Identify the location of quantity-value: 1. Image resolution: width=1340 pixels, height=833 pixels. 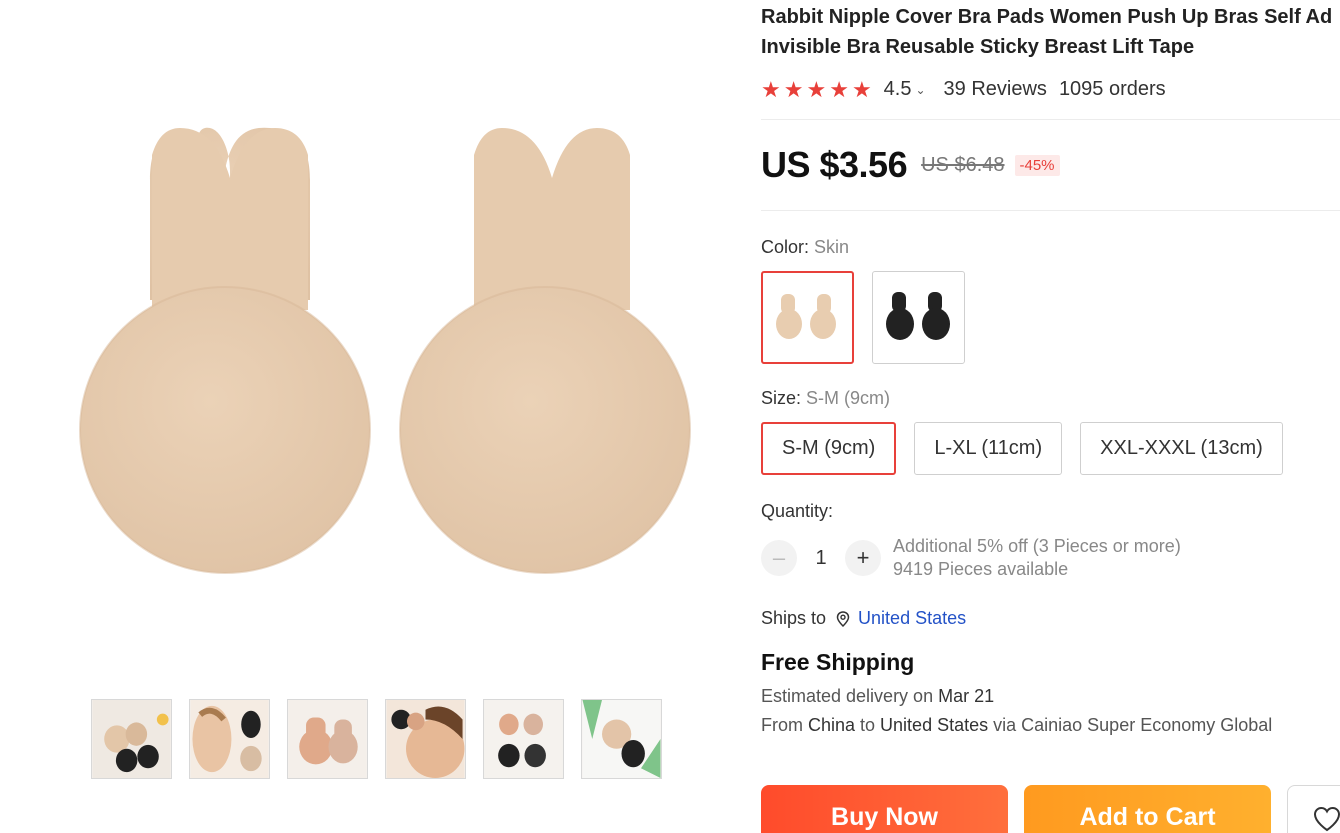
(821, 558).